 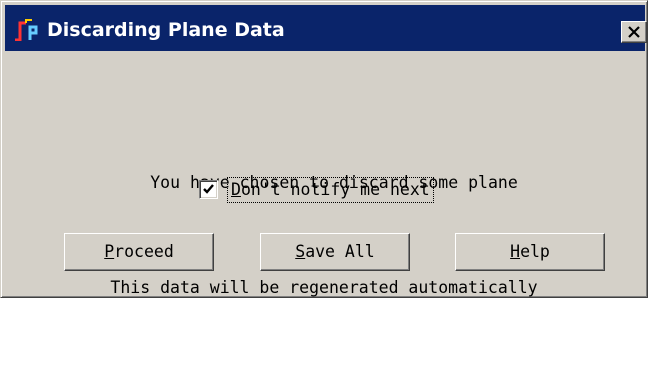 I want to click on proceed-mnemonic: P, so click(x=109, y=251).